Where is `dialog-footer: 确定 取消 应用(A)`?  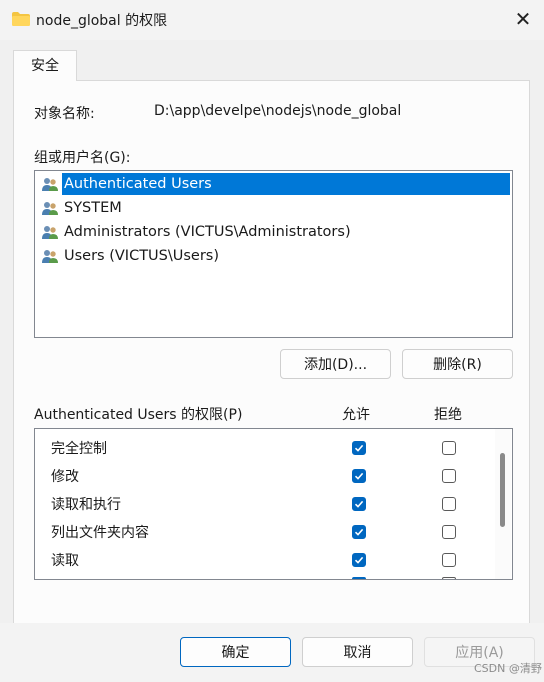 dialog-footer: 确定 取消 应用(A) is located at coordinates (272, 652).